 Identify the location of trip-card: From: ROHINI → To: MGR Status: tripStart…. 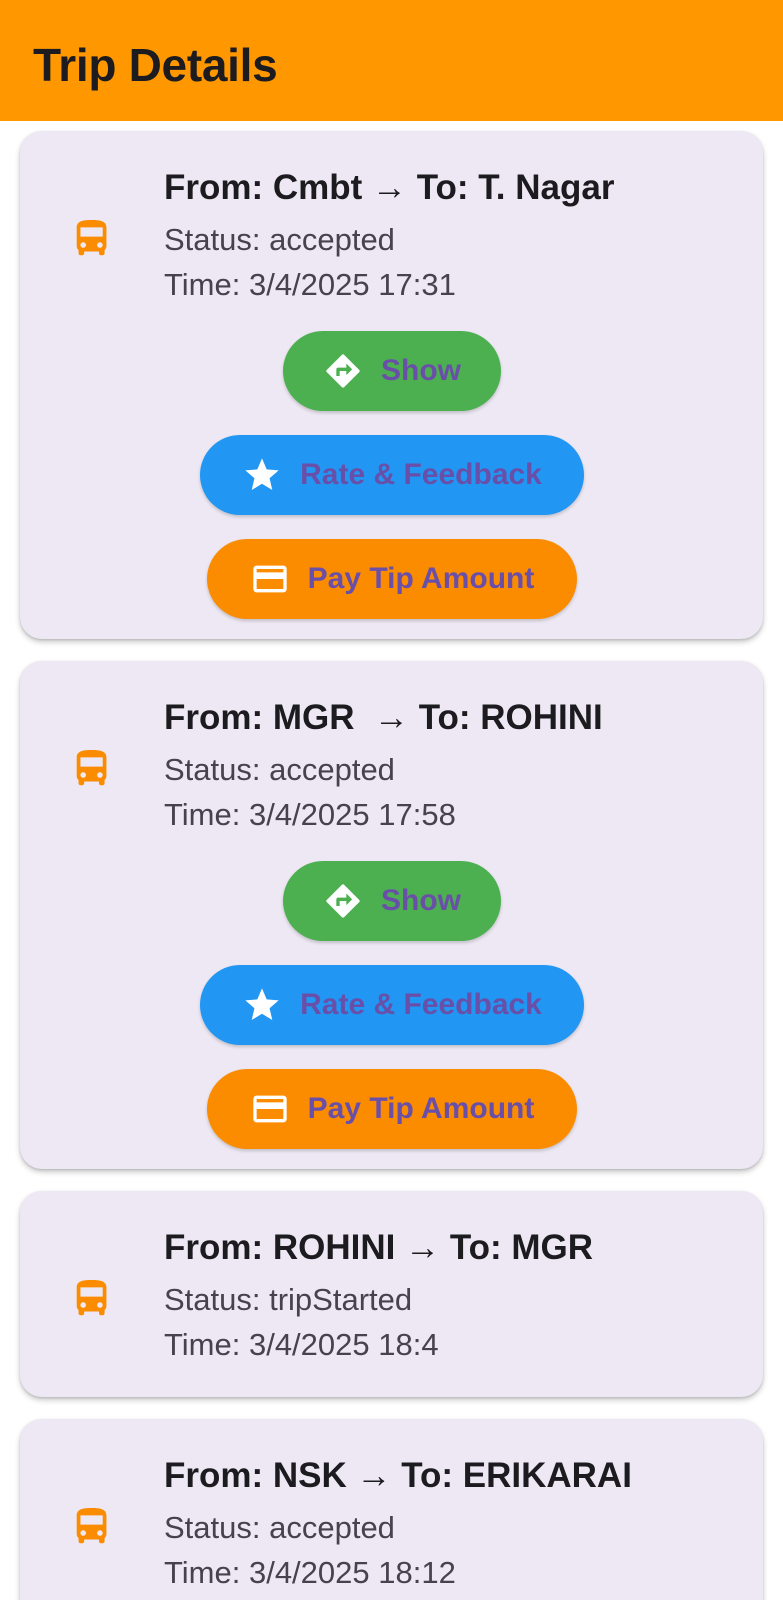
(391, 1294).